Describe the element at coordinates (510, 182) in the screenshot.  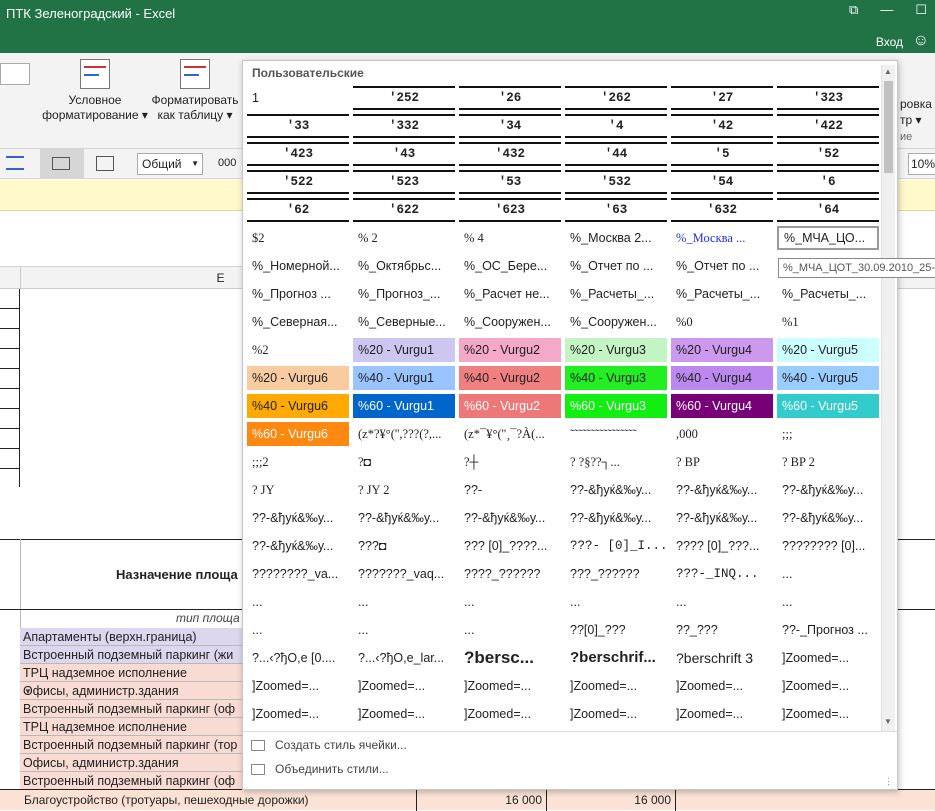
I see `cell-style-item: '53` at that location.